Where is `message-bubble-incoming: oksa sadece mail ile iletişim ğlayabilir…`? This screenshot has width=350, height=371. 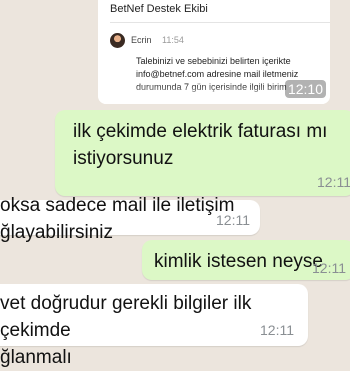
message-bubble-incoming: oksa sadece mail ile iletişim ğlayabilir… is located at coordinates (130, 219).